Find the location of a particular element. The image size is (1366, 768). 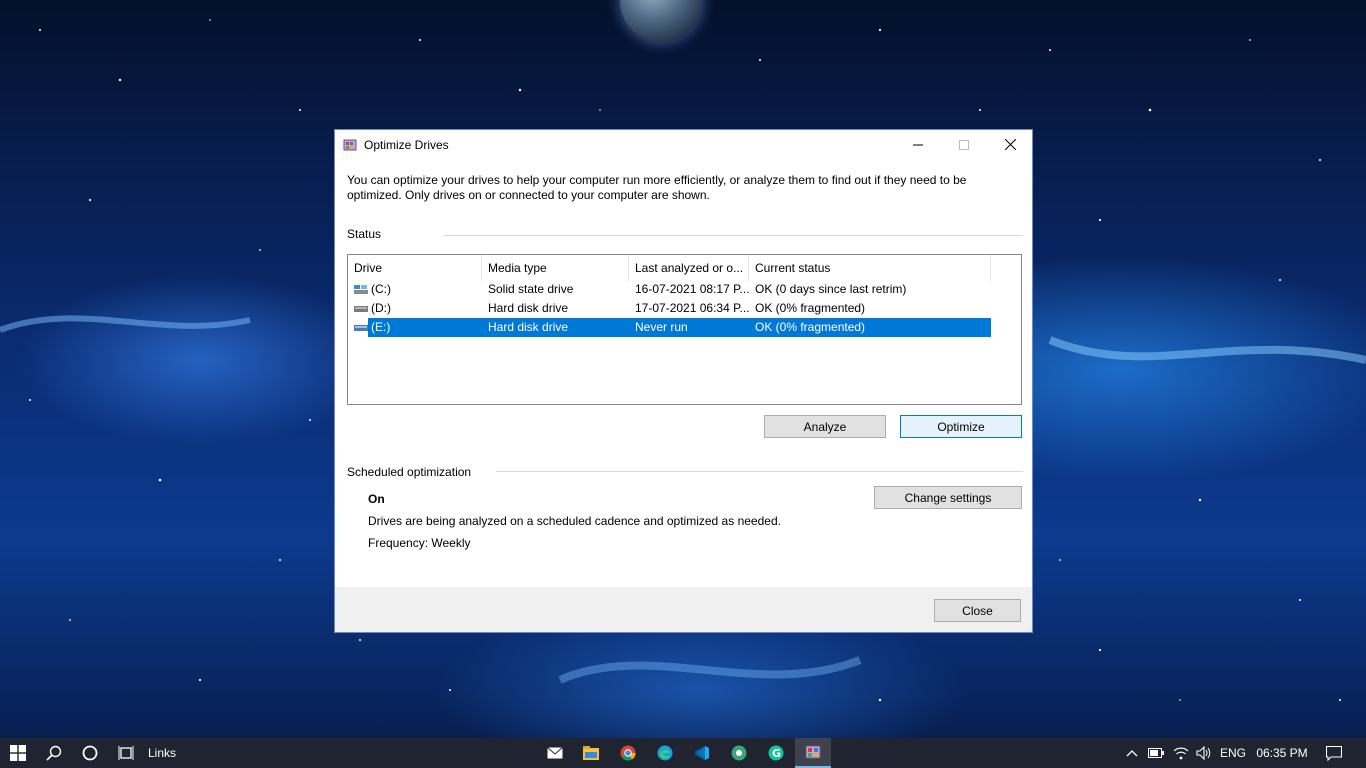

battery-icon is located at coordinates (1156, 753).